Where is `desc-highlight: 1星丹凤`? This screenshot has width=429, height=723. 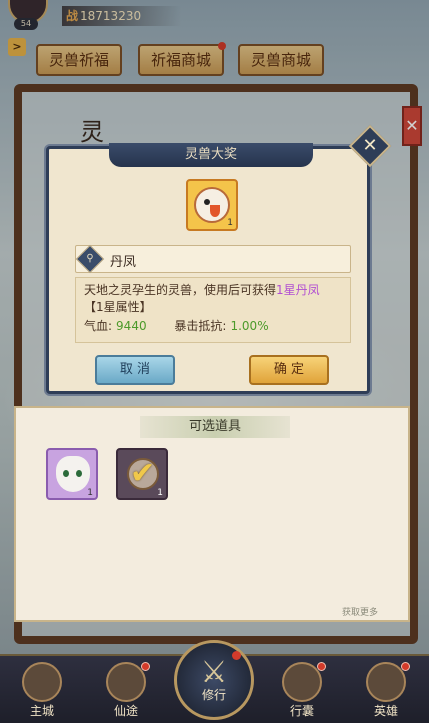
desc-highlight: 1星丹凤 is located at coordinates (298, 290).